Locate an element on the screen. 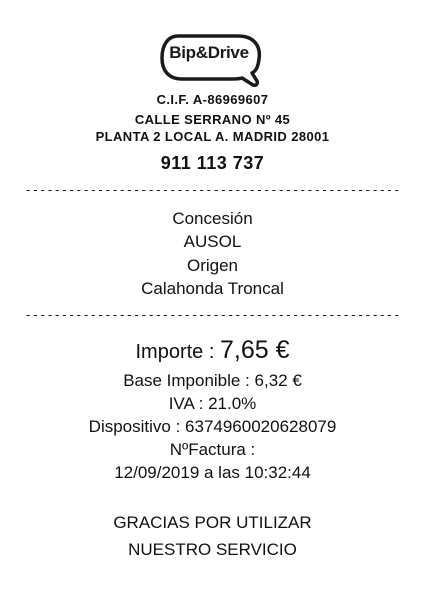 Image resolution: width=425 pixels, height=589 pixels. invoice-datetime: 12/09/2019 a las 10:32:44 is located at coordinates (212, 472).